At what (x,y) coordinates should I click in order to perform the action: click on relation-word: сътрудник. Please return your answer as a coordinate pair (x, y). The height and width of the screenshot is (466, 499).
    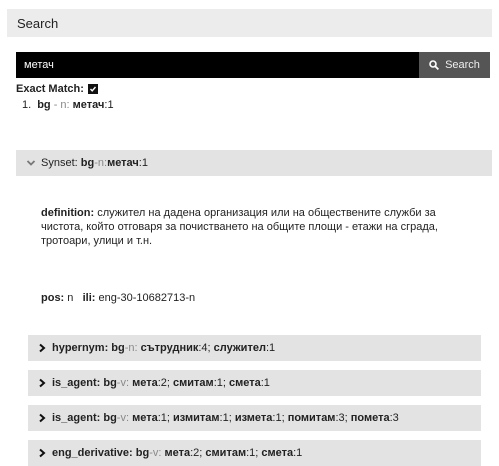
    Looking at the image, I should click on (169, 348).